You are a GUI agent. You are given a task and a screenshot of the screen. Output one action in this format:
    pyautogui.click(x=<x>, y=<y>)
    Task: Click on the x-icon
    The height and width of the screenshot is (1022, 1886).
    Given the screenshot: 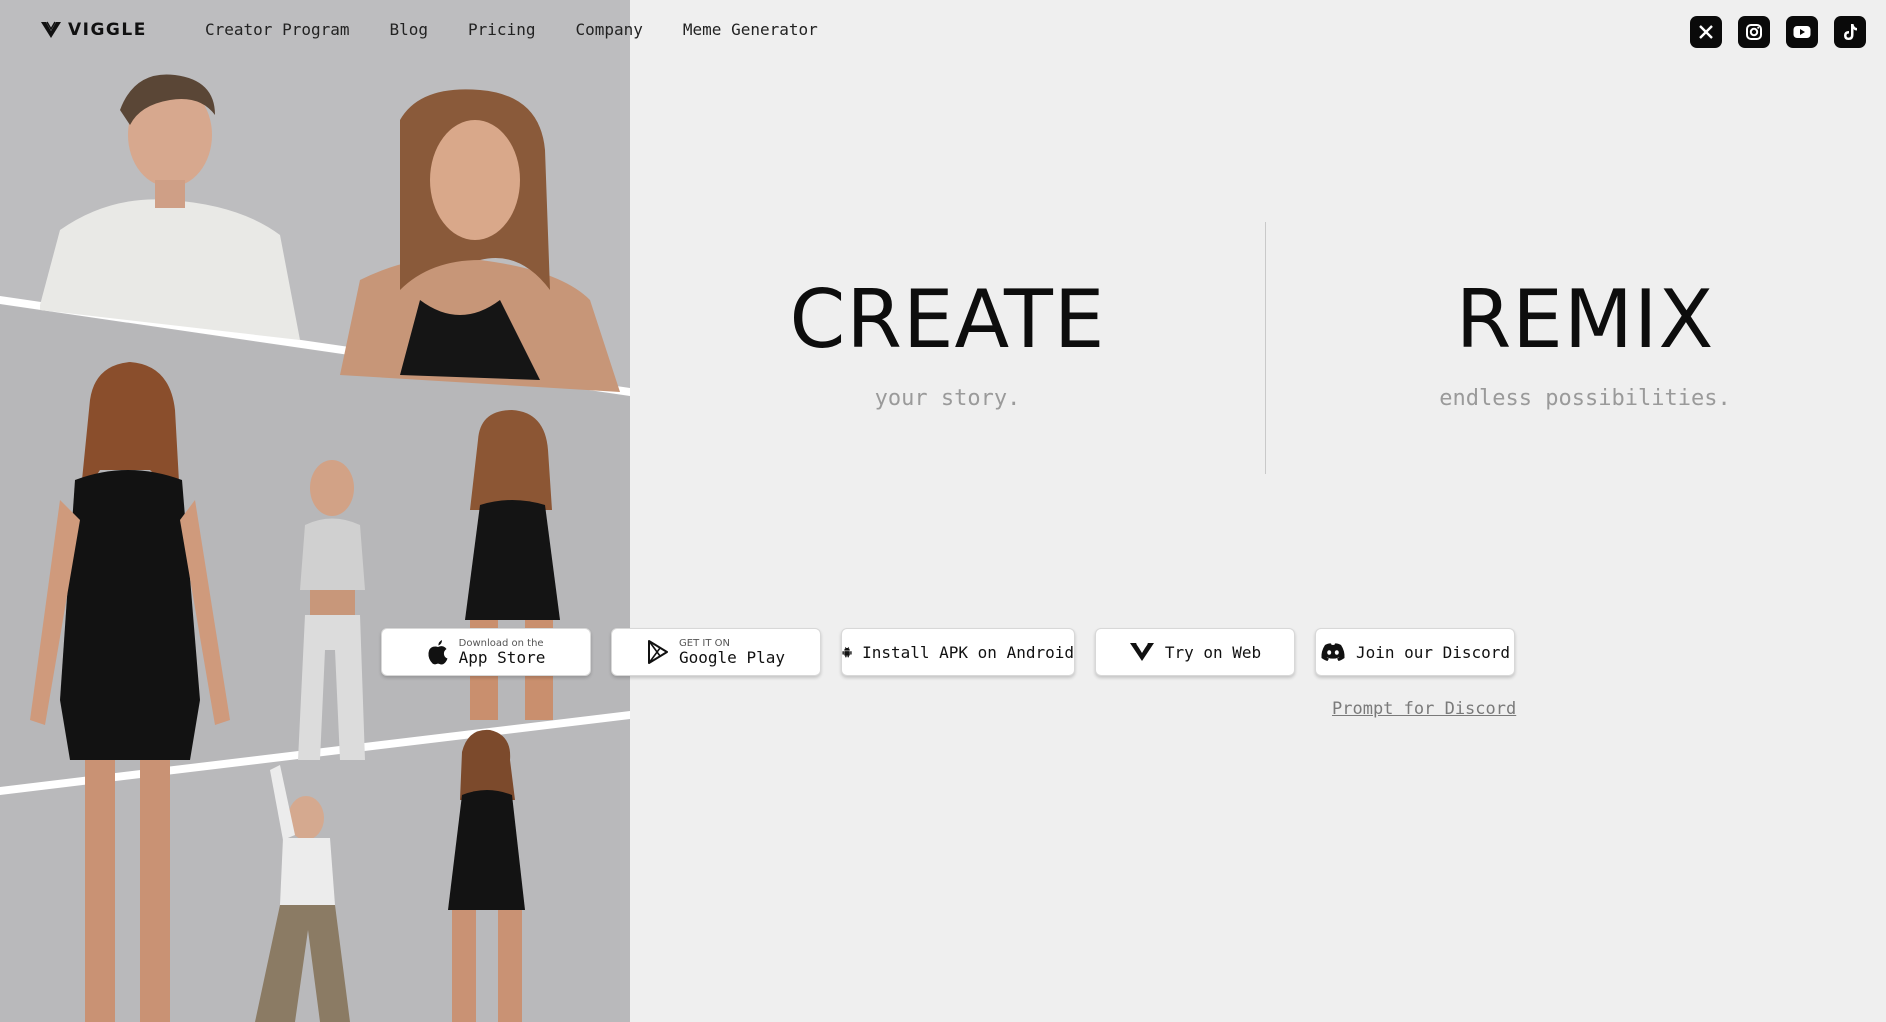 What is the action you would take?
    pyautogui.click(x=1706, y=32)
    